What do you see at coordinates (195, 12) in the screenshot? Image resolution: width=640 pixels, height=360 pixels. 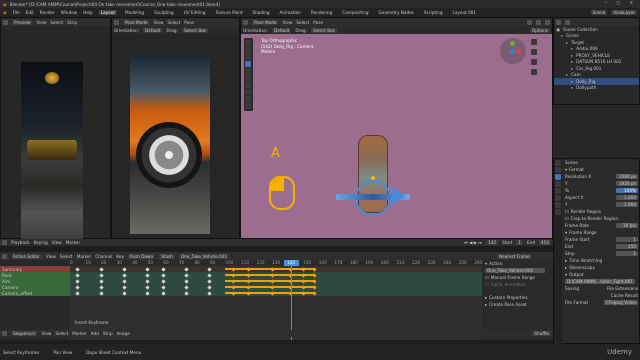 I see `workspace-tab-uv-editing: UV Editing` at bounding box center [195, 12].